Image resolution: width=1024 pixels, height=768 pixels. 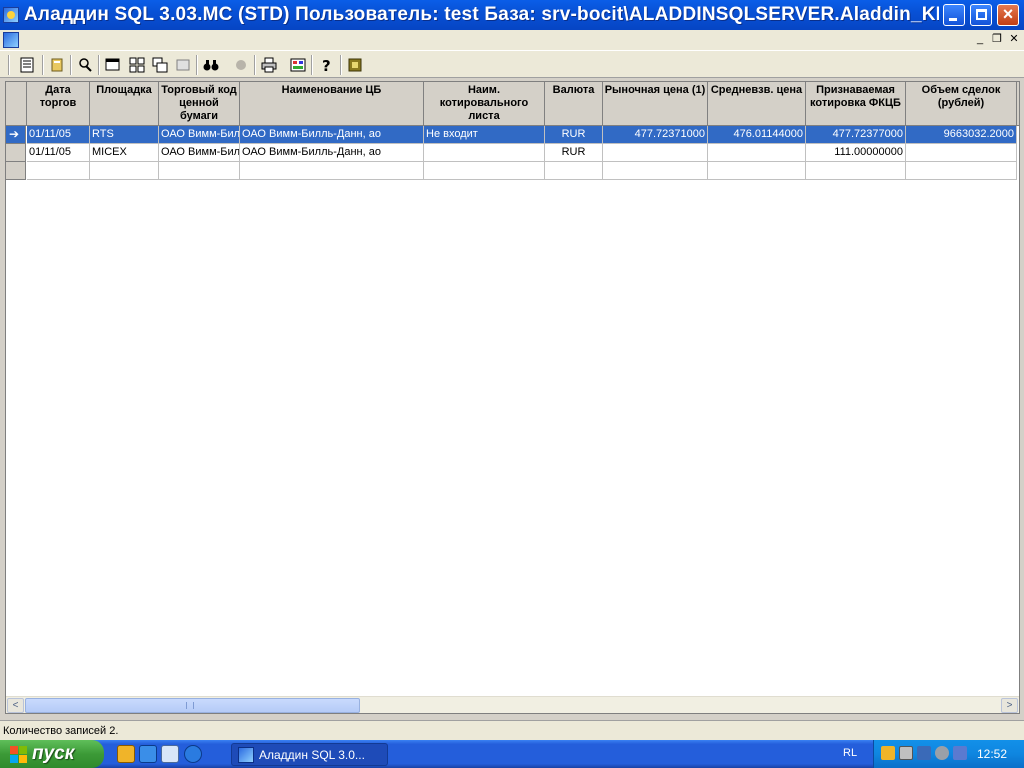 I want to click on report-button, so click(x=27, y=65).